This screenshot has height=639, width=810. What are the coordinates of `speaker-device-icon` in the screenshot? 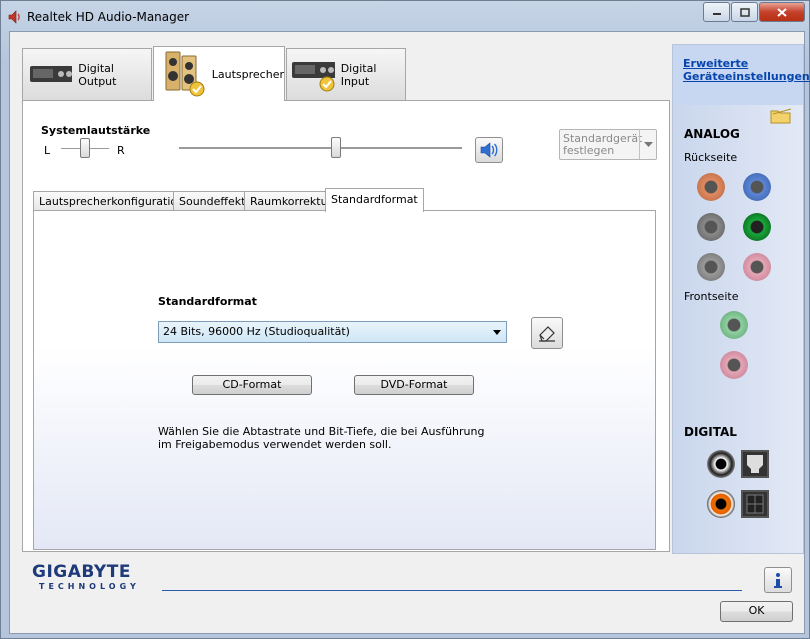 It's located at (185, 74).